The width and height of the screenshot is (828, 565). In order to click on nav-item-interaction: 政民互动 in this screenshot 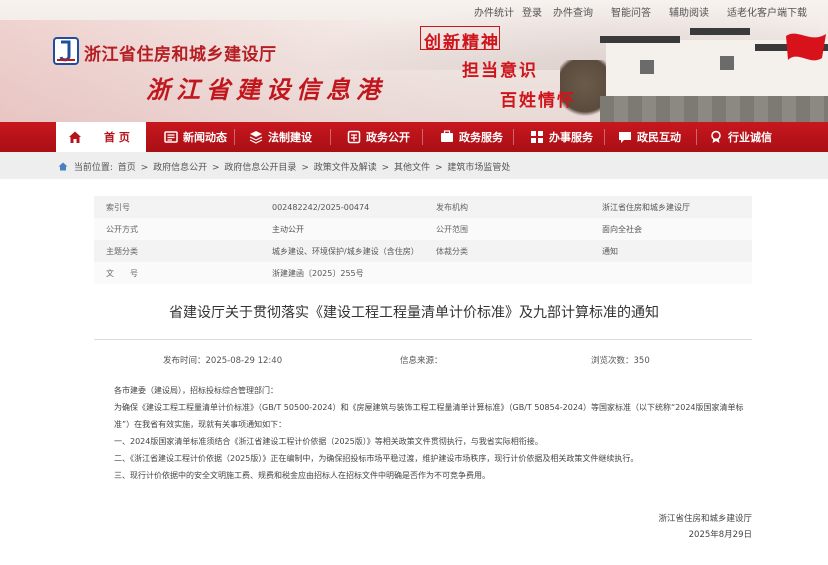, I will do `click(649, 137)`.